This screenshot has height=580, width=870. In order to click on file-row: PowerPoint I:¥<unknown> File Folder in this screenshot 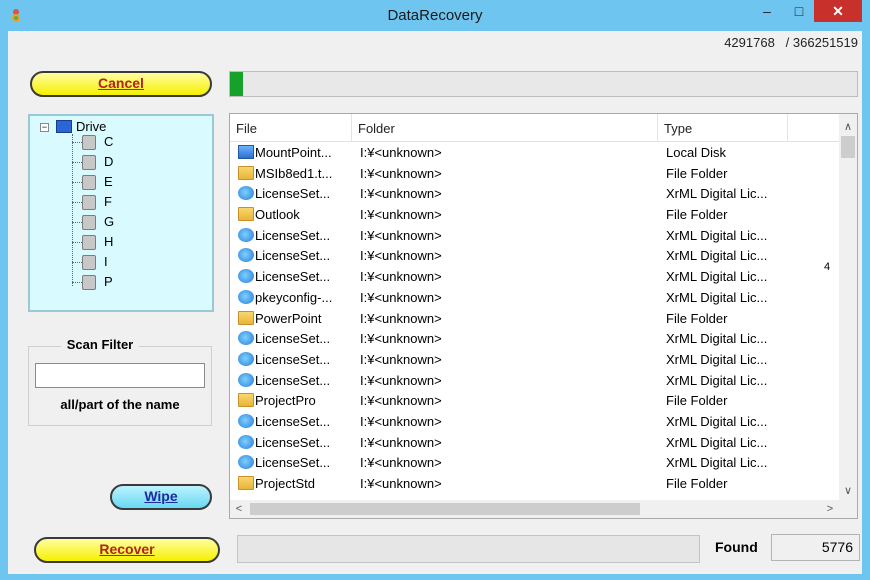, I will do `click(535, 319)`.